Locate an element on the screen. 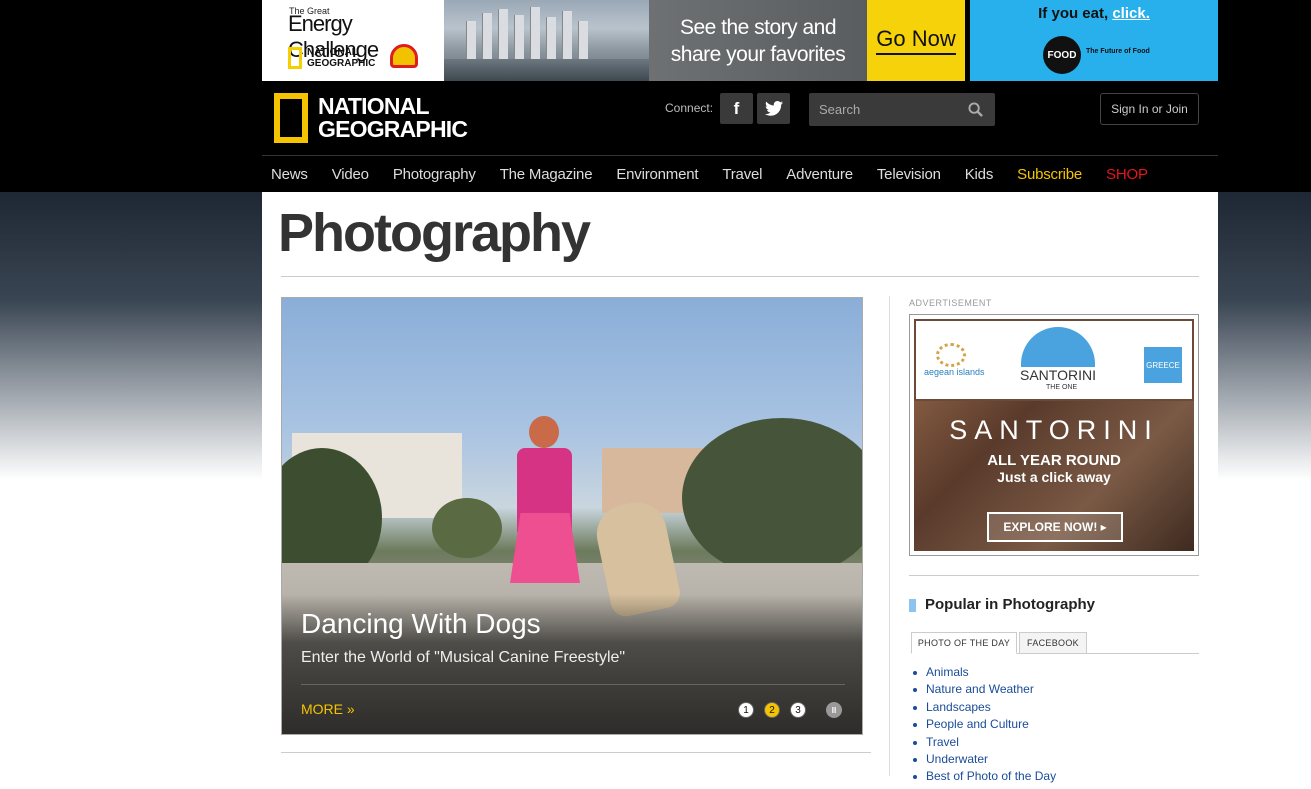  santorini-dome-icon is located at coordinates (1058, 347).